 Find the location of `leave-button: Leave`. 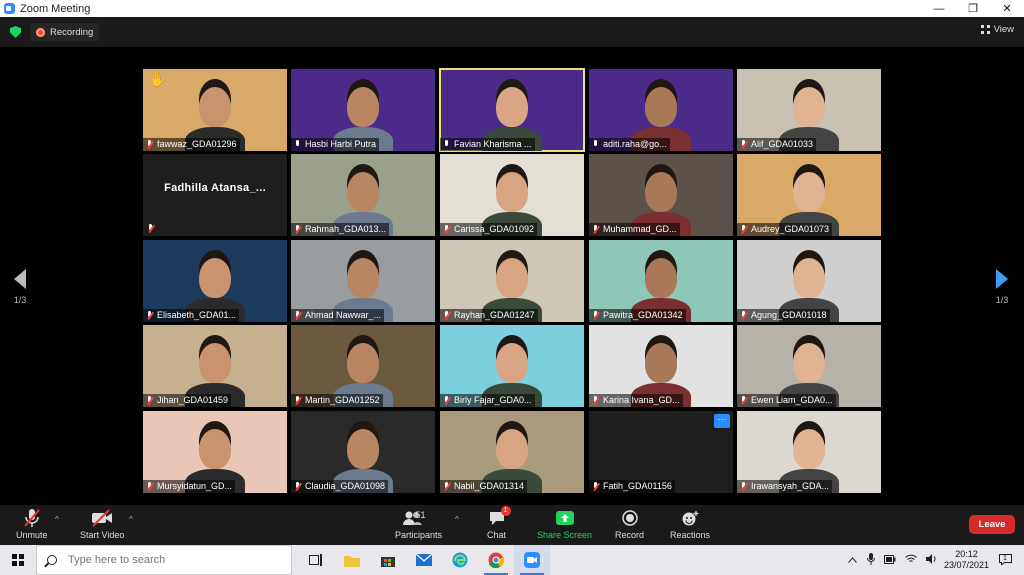

leave-button: Leave is located at coordinates (992, 524).